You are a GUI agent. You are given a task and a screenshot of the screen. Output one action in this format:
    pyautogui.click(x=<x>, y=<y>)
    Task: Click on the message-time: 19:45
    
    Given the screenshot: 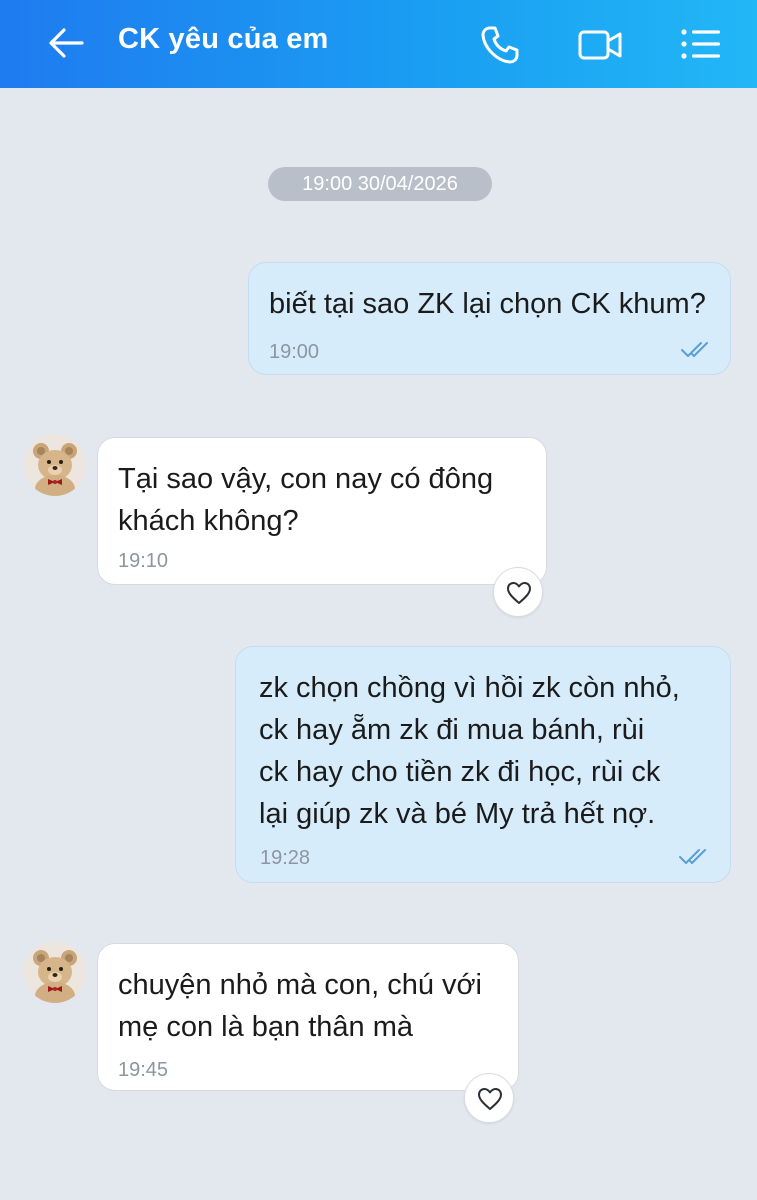 What is the action you would take?
    pyautogui.click(x=143, y=1070)
    